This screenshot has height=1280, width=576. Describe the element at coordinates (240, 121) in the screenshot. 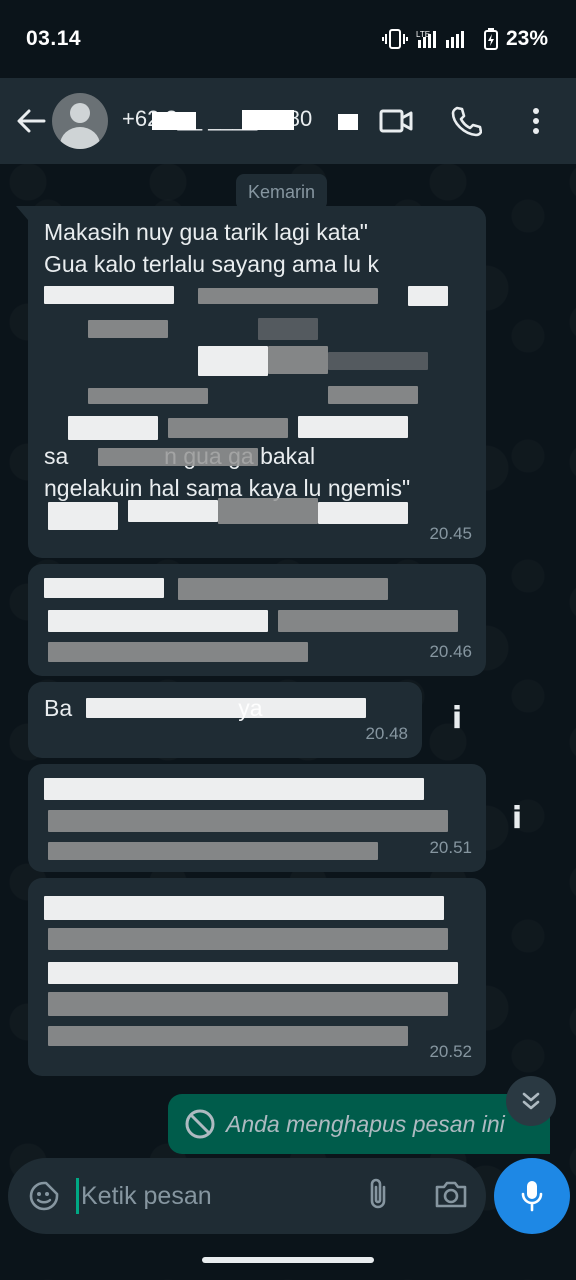

I see `contact-name: +62 8__ ____ 7180` at that location.